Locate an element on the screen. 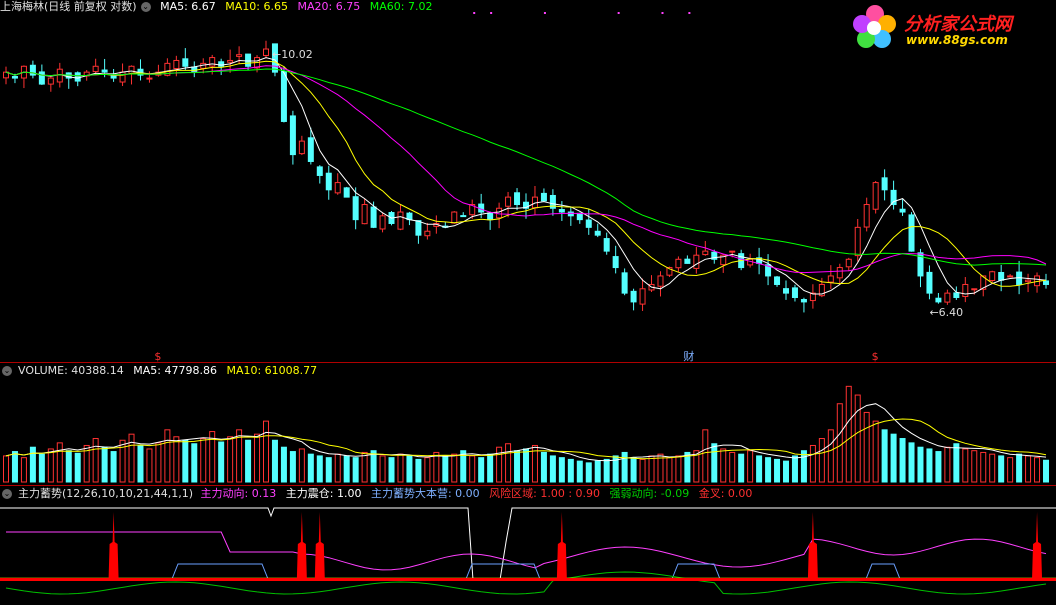 This screenshot has width=1056, height=605. event-marker: $ is located at coordinates (875, 356).